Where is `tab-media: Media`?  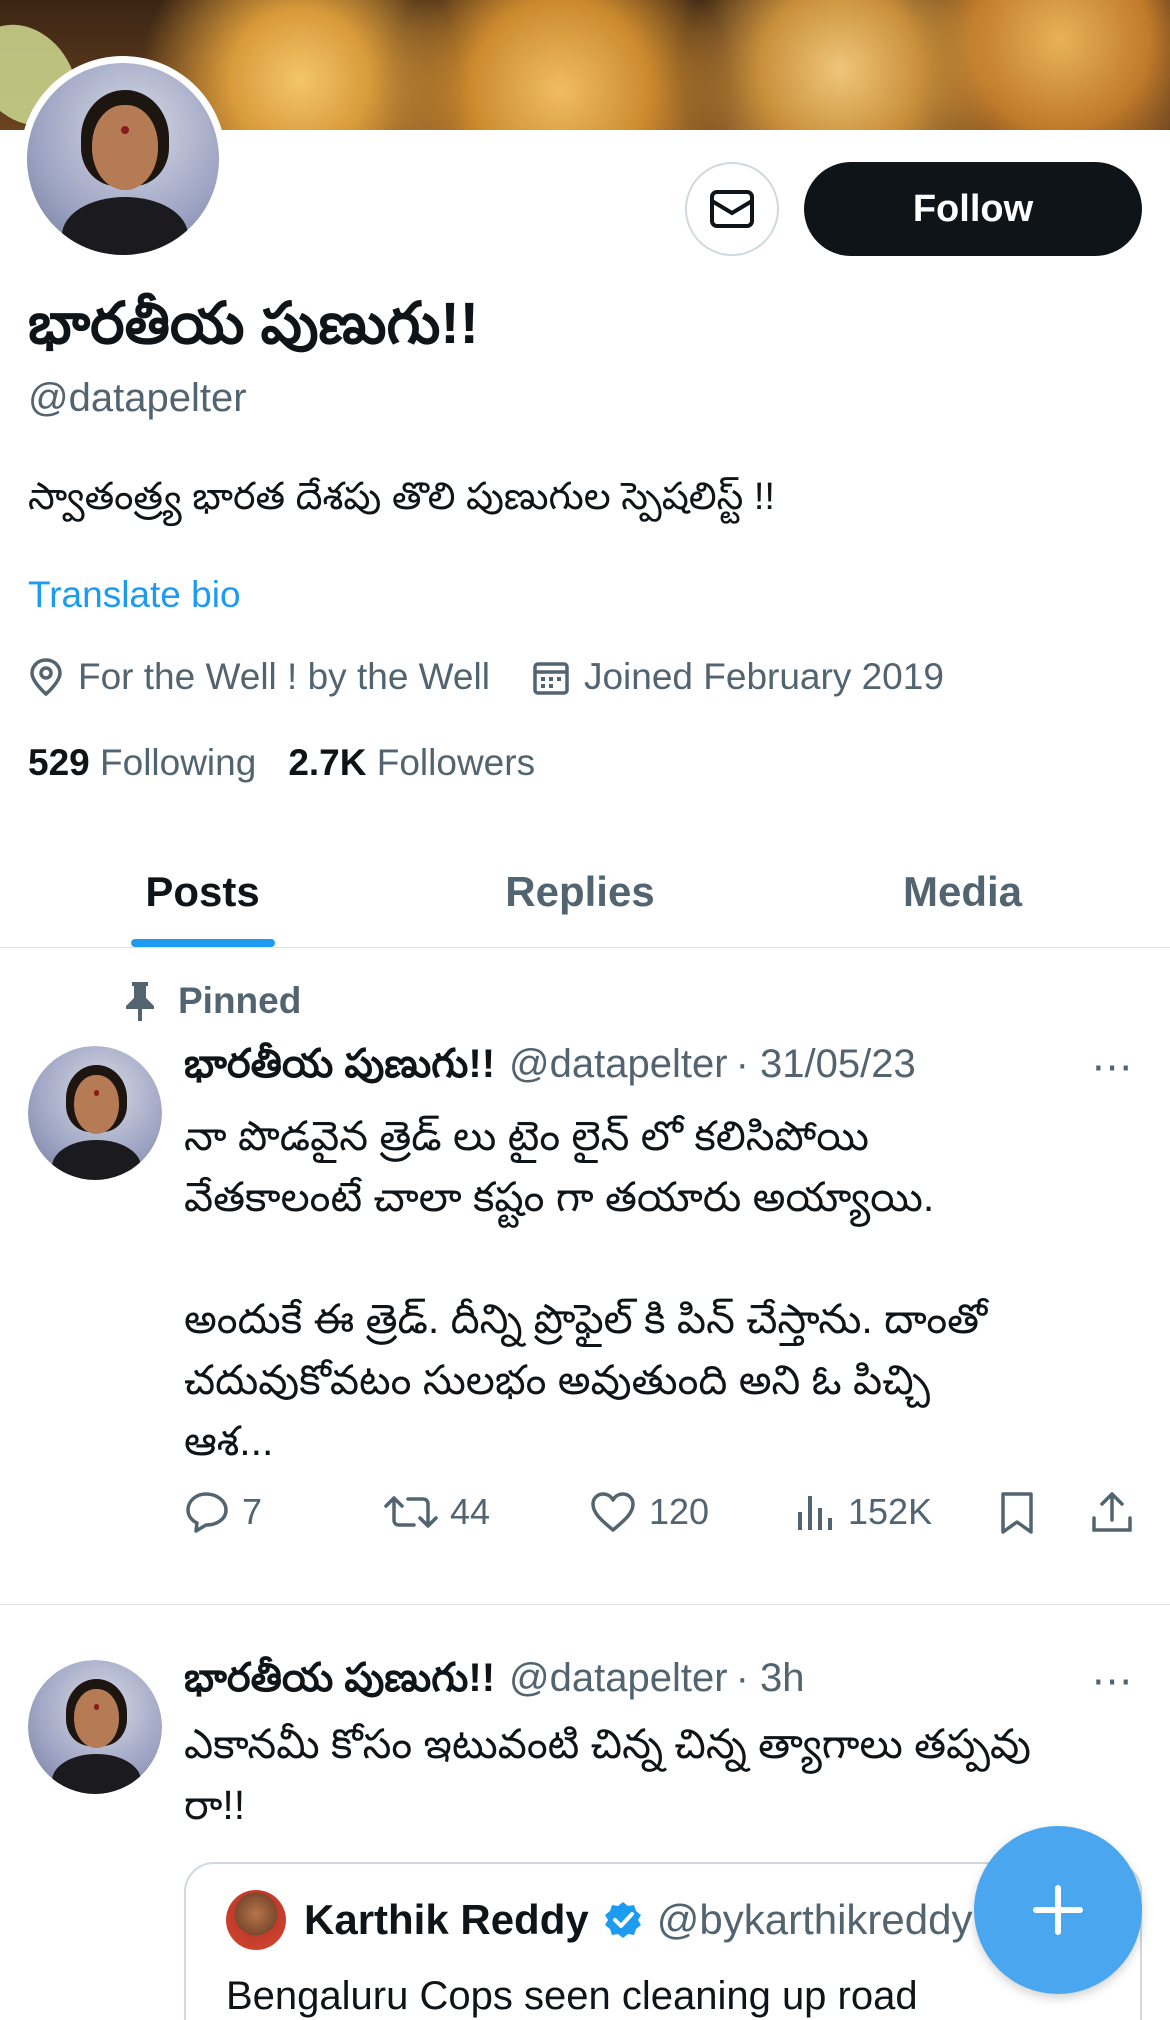 tab-media: Media is located at coordinates (962, 891).